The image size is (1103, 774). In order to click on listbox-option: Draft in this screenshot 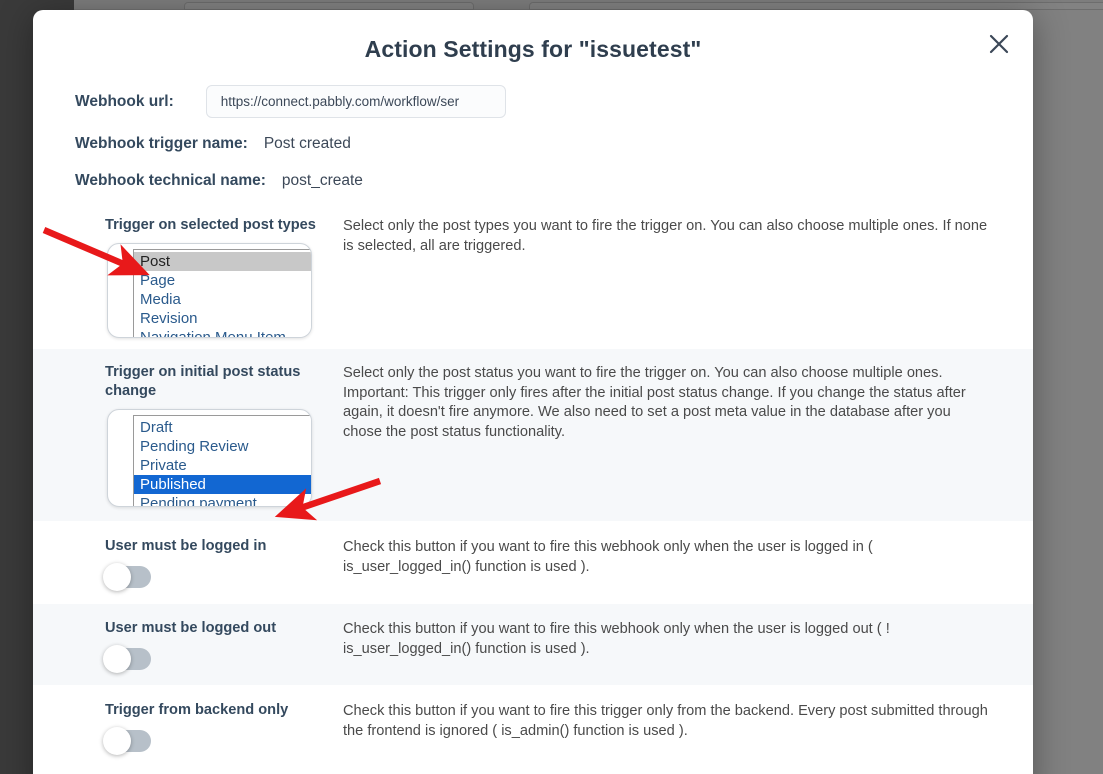, I will do `click(222, 427)`.